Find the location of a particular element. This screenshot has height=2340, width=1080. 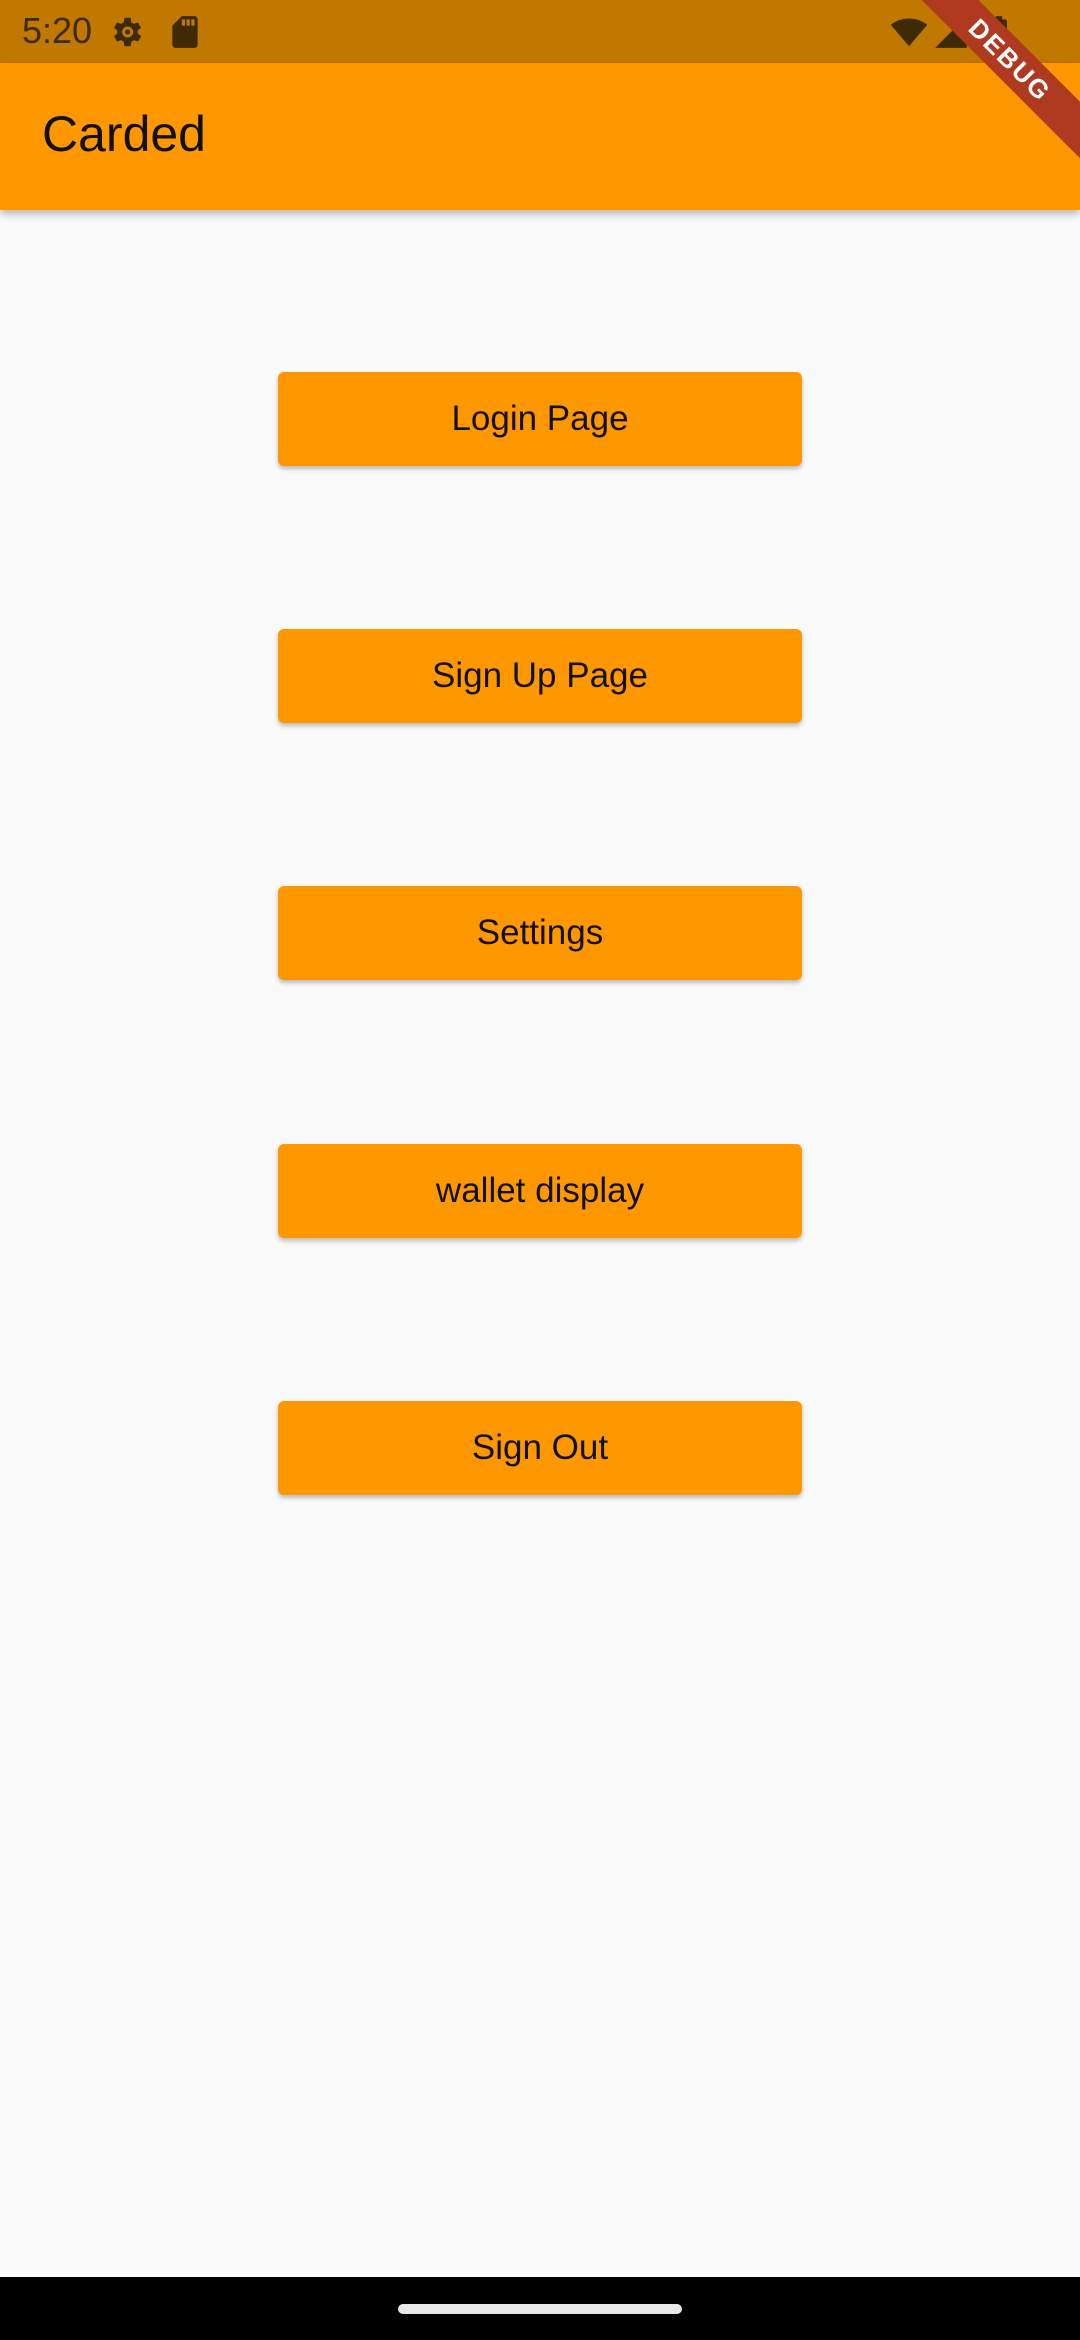

settings-gear-icon is located at coordinates (126, 32).